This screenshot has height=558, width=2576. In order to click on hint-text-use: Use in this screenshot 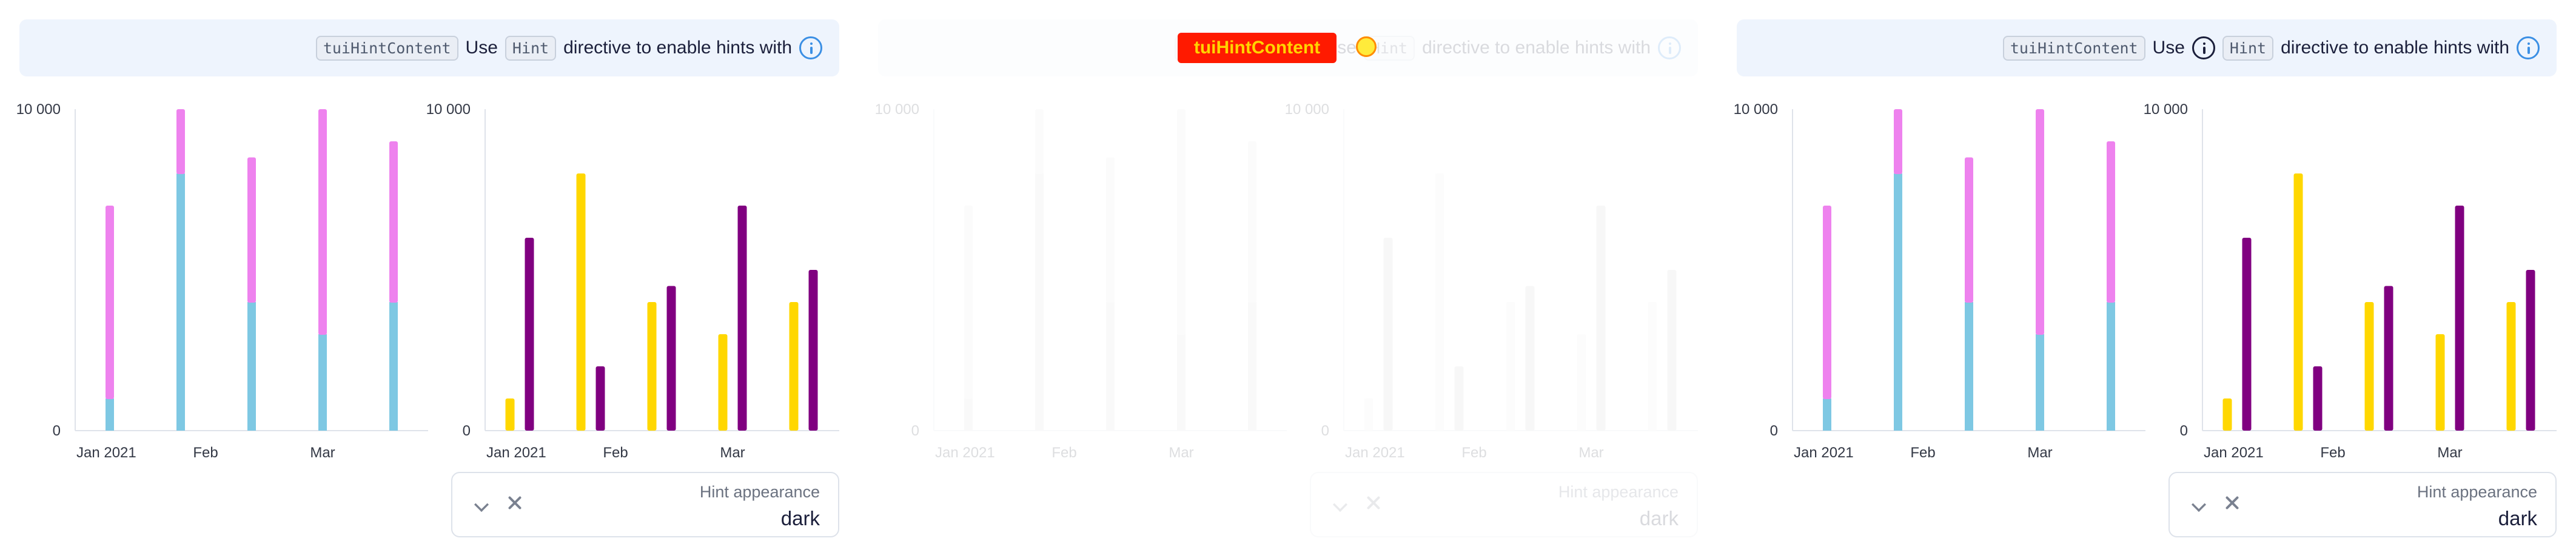, I will do `click(2168, 48)`.